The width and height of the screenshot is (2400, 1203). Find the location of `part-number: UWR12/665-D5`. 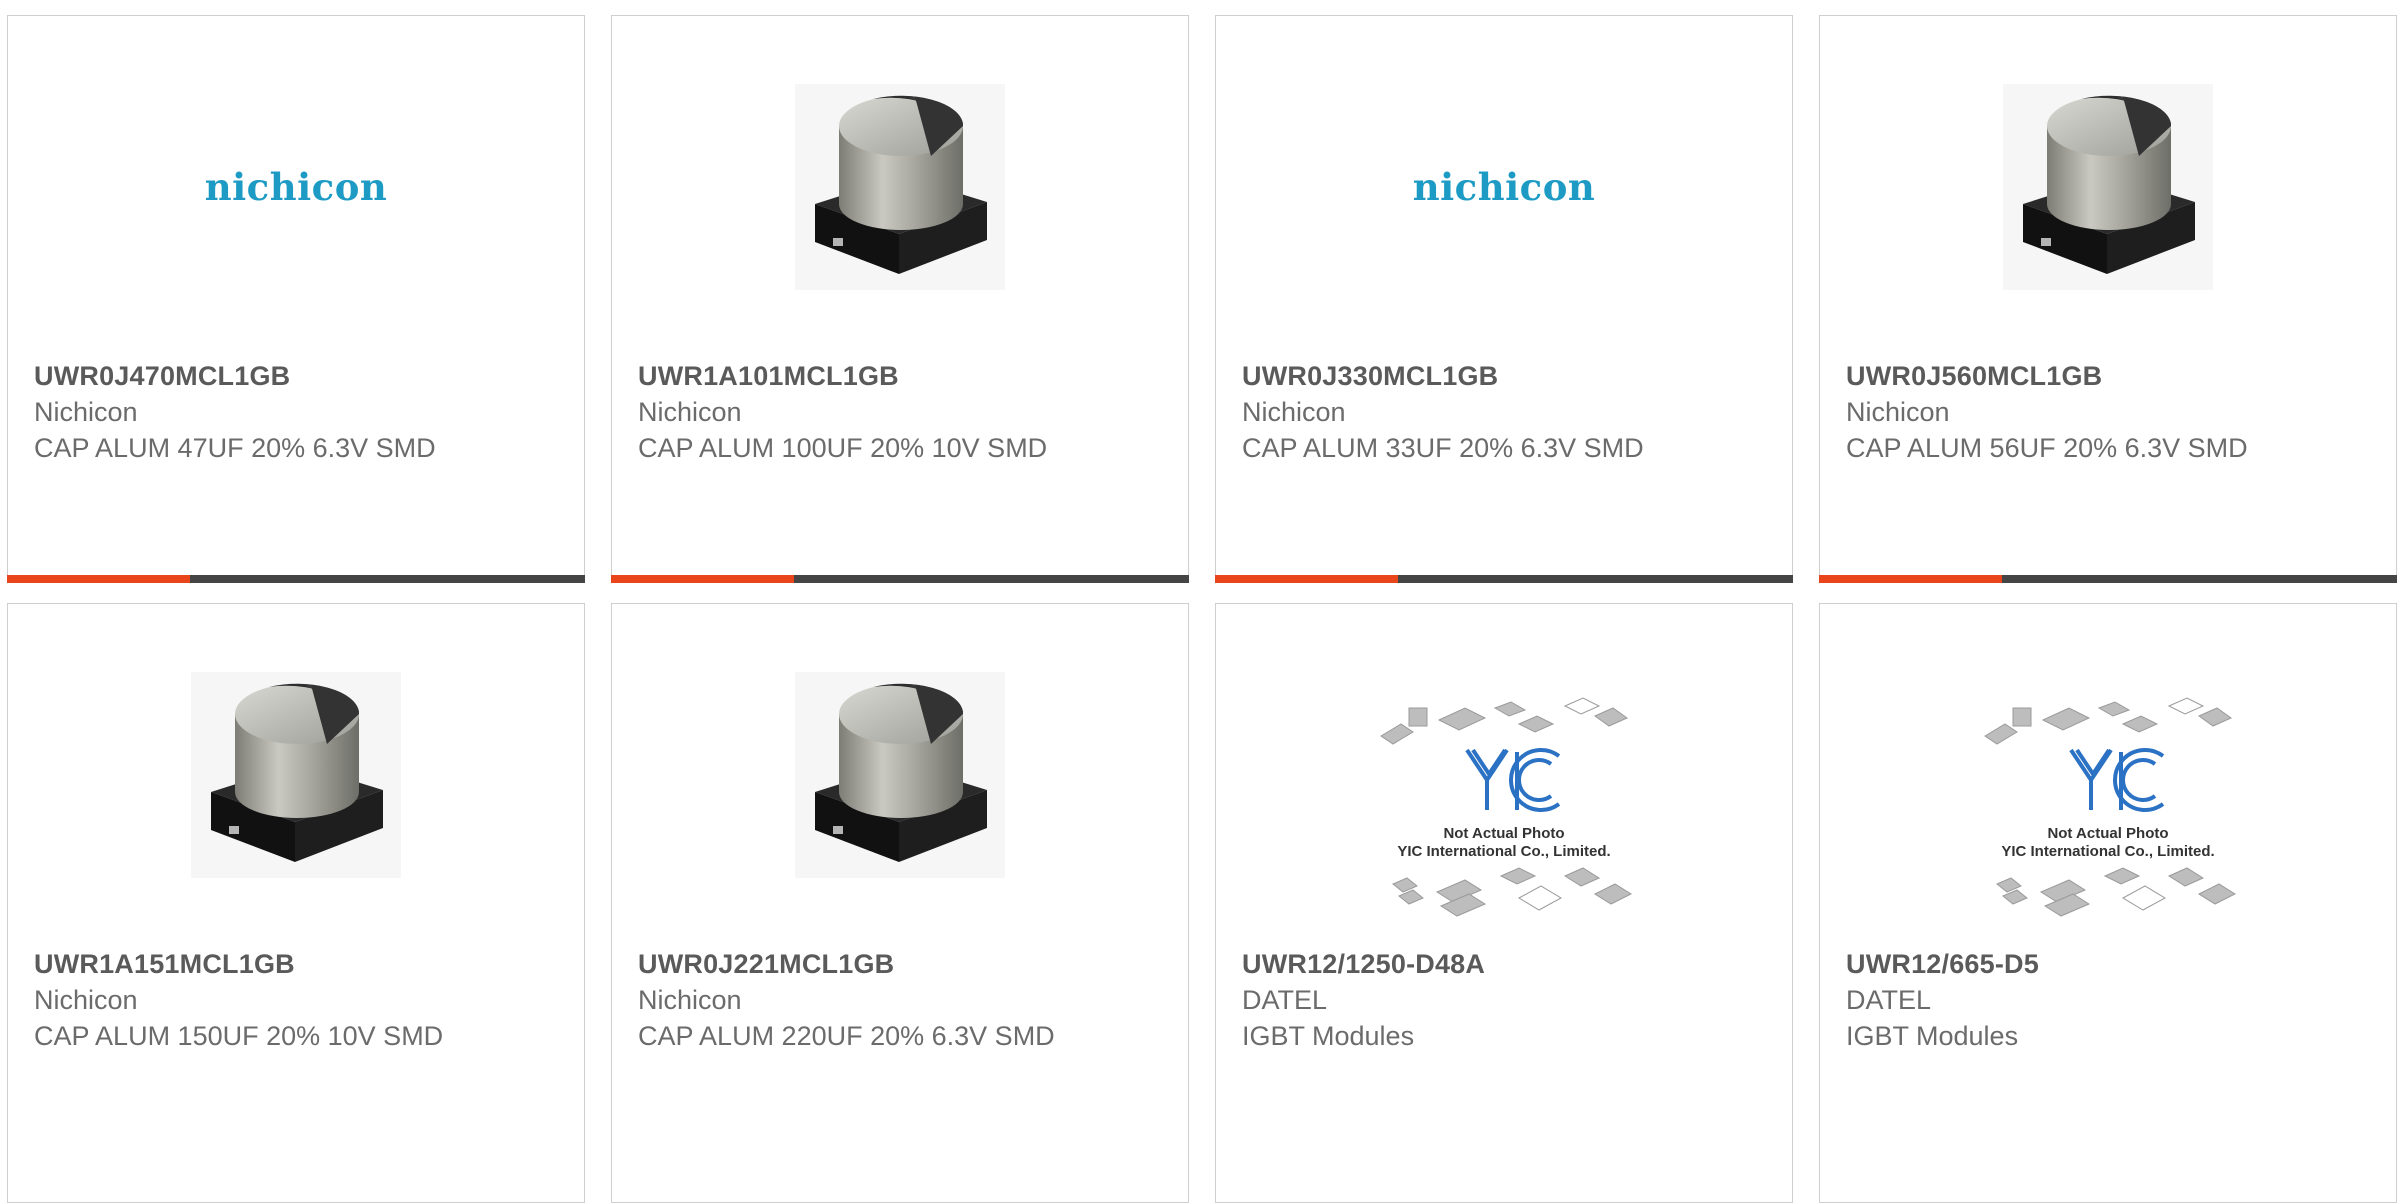

part-number: UWR12/665-D5 is located at coordinates (2061, 964).